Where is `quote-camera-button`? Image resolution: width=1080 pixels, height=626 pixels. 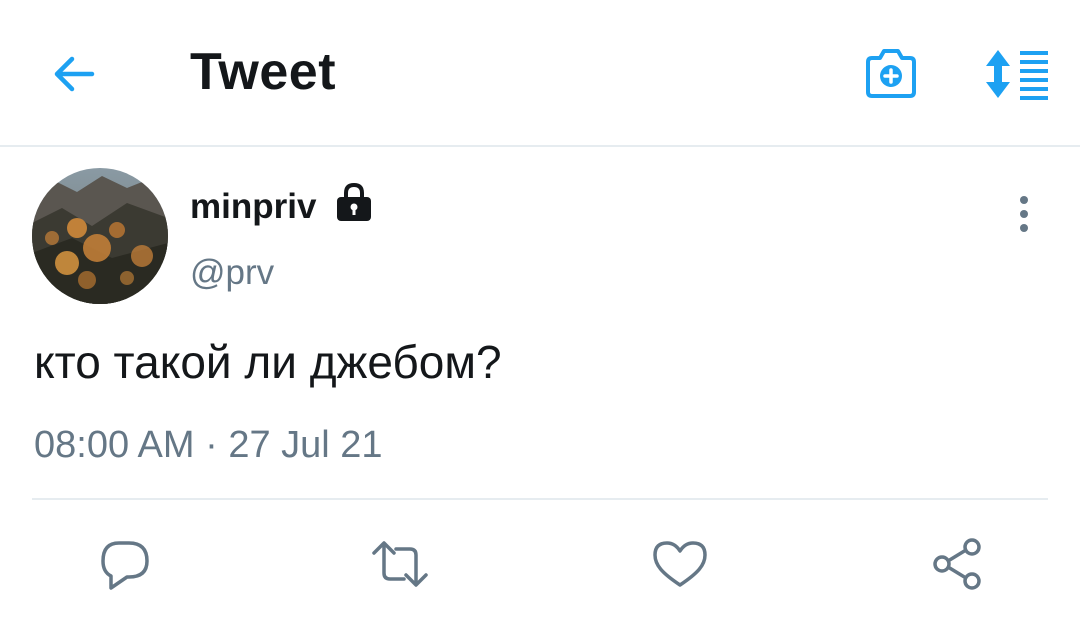
quote-camera-button is located at coordinates (891, 73).